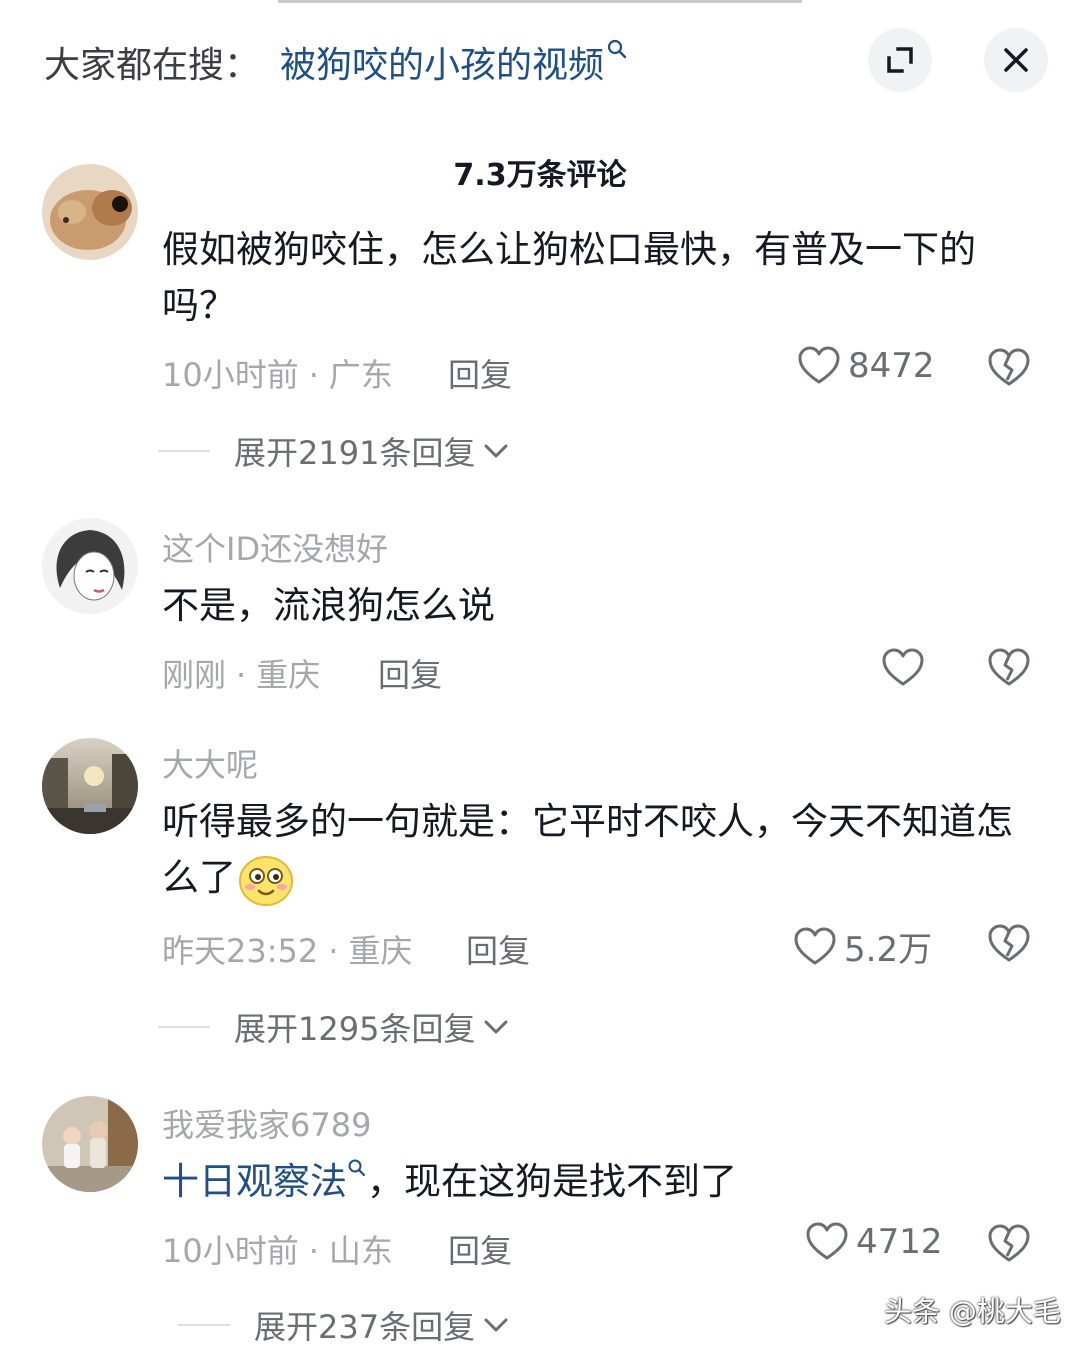  Describe the element at coordinates (972, 1311) in the screenshot. I see `watermark: 头条 @桃大毛` at that location.